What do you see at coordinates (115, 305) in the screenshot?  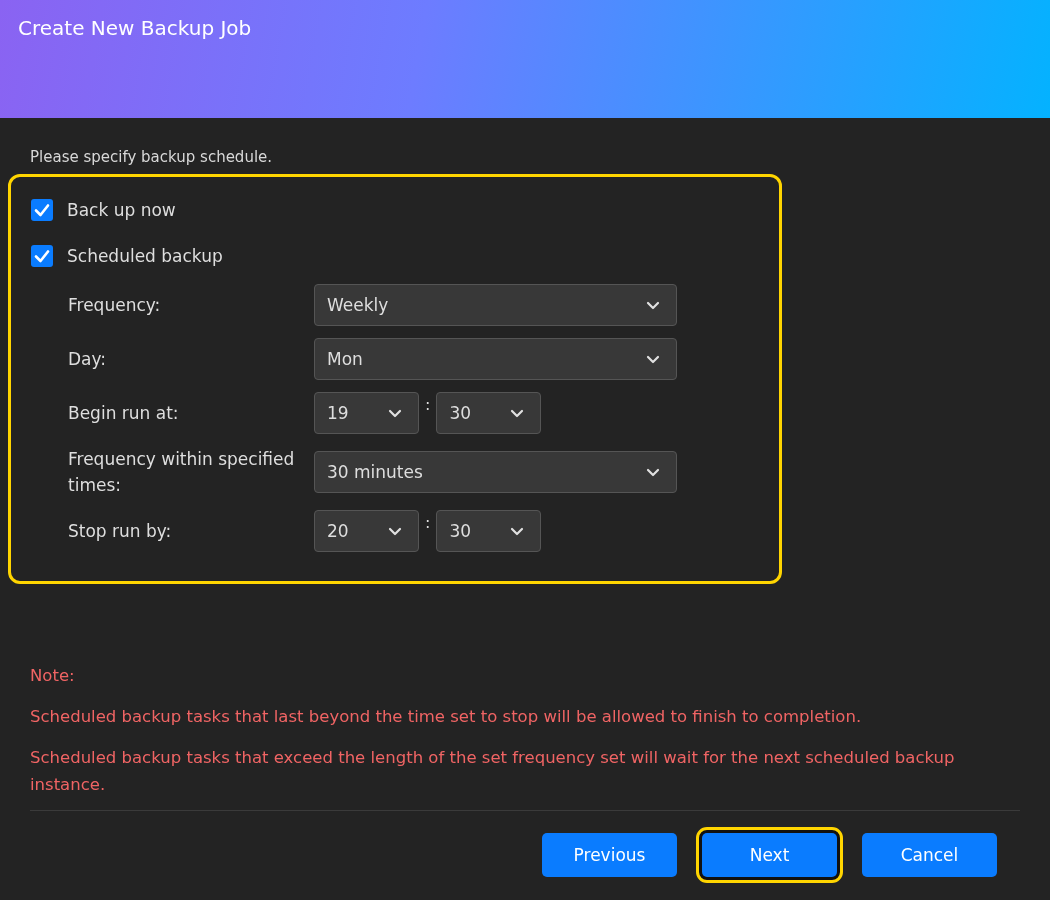 I see `field-label: Frequency:` at bounding box center [115, 305].